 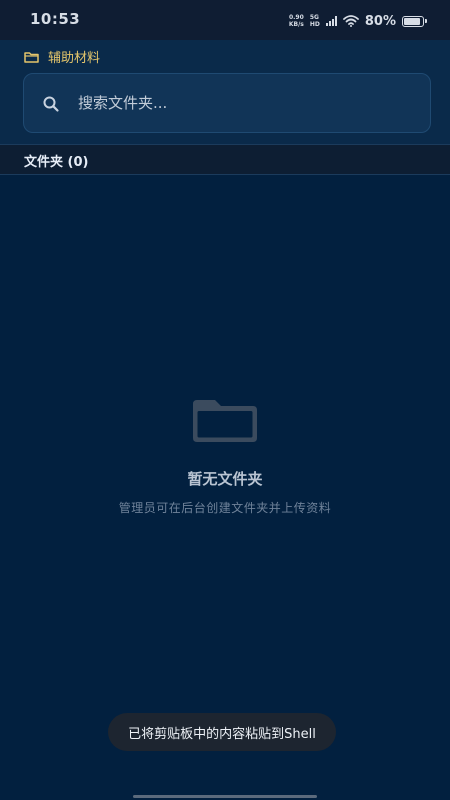 What do you see at coordinates (225, 20) in the screenshot?
I see `status-bar: 10:53 0.90 KB/s 5G HD 80%` at bounding box center [225, 20].